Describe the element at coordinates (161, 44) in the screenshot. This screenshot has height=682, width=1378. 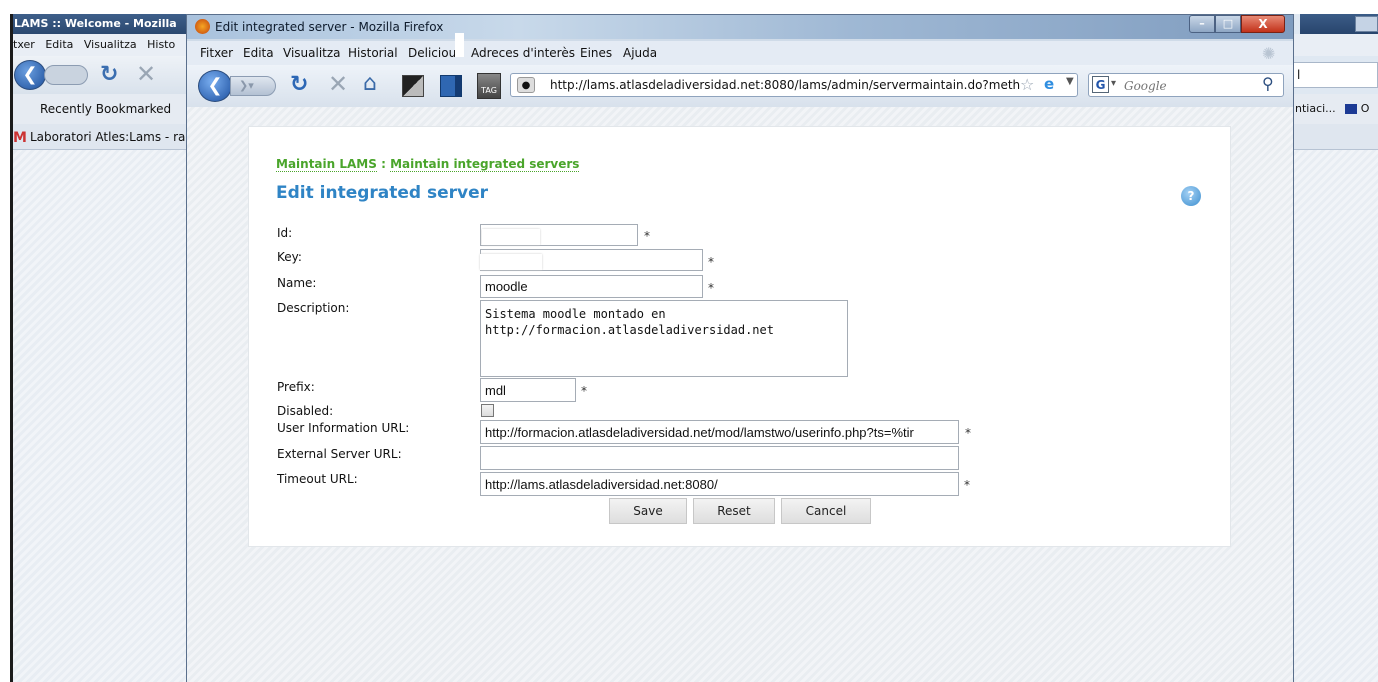
I see `background-menu-item: Histo` at that location.